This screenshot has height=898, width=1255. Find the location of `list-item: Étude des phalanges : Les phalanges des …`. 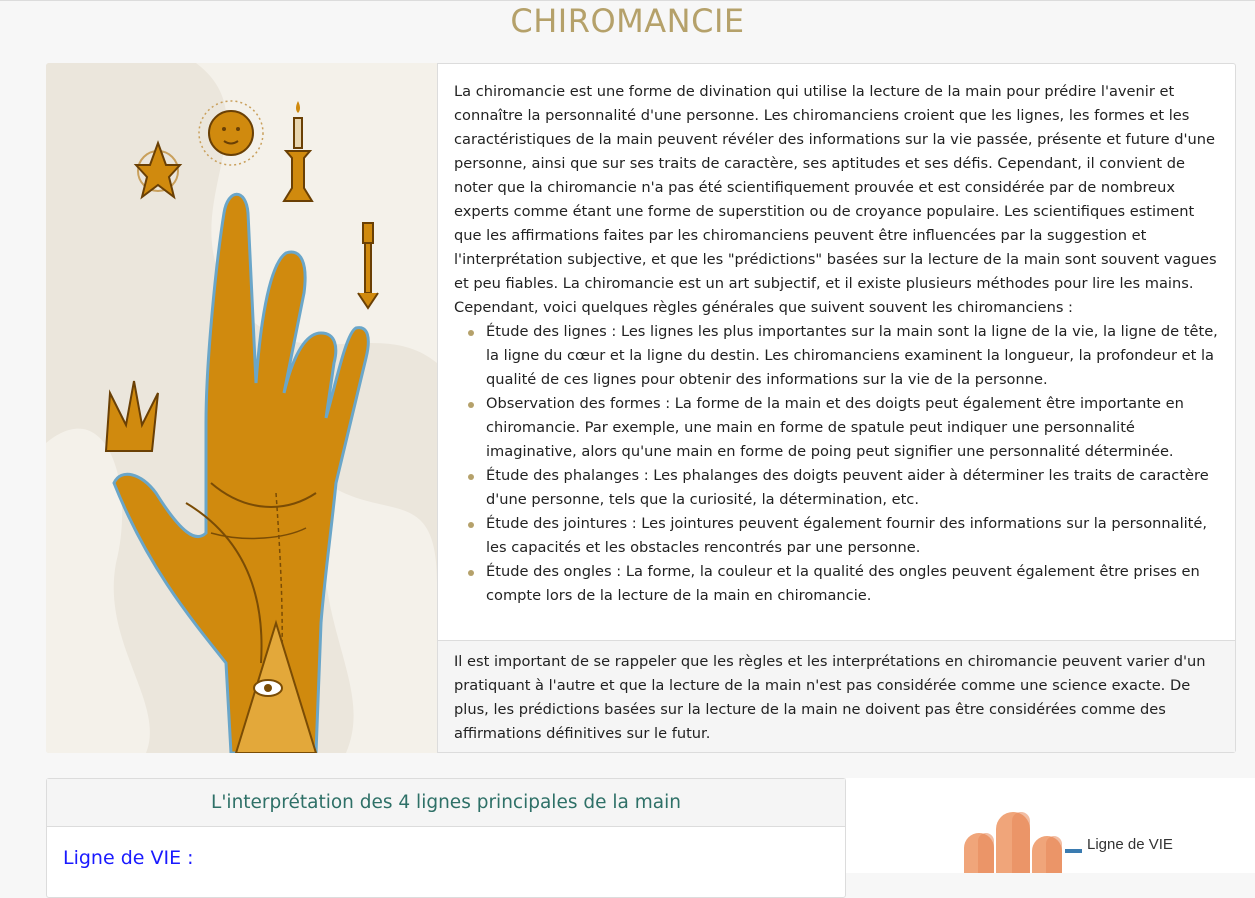

list-item: Étude des phalanges : Les phalanges des … is located at coordinates (845, 488).